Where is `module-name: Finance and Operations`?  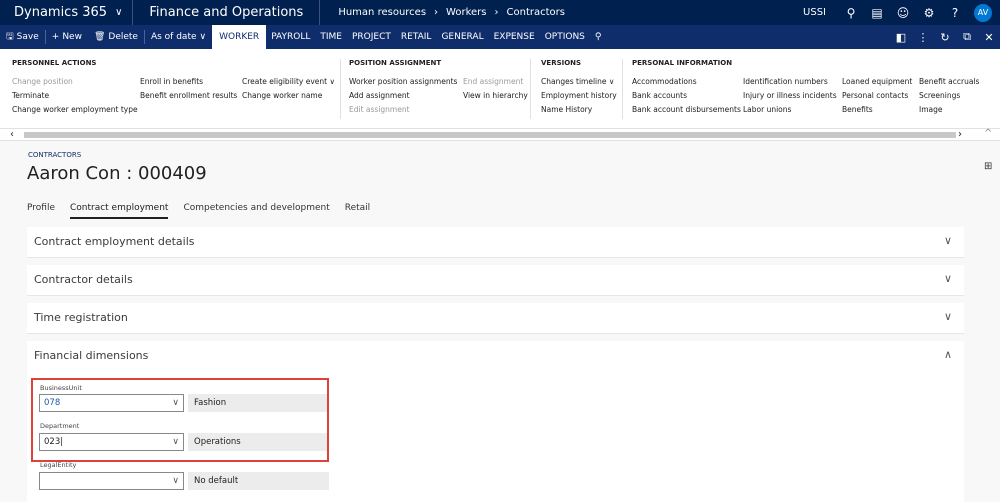 module-name: Finance and Operations is located at coordinates (227, 12).